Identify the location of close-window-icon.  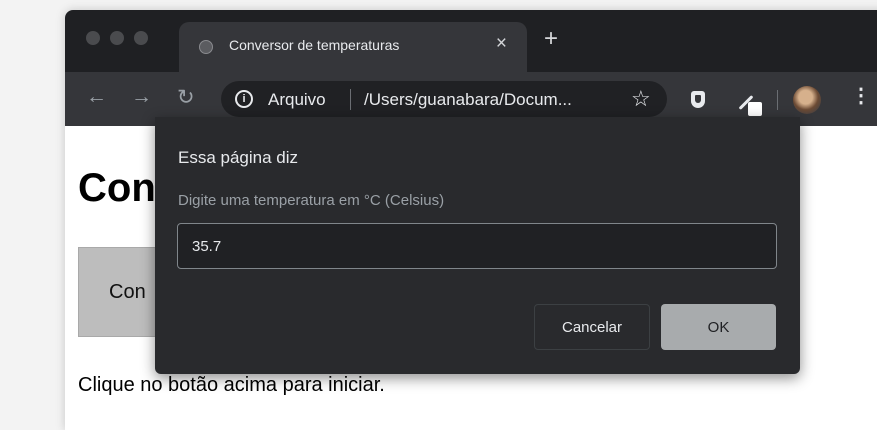
(93, 38).